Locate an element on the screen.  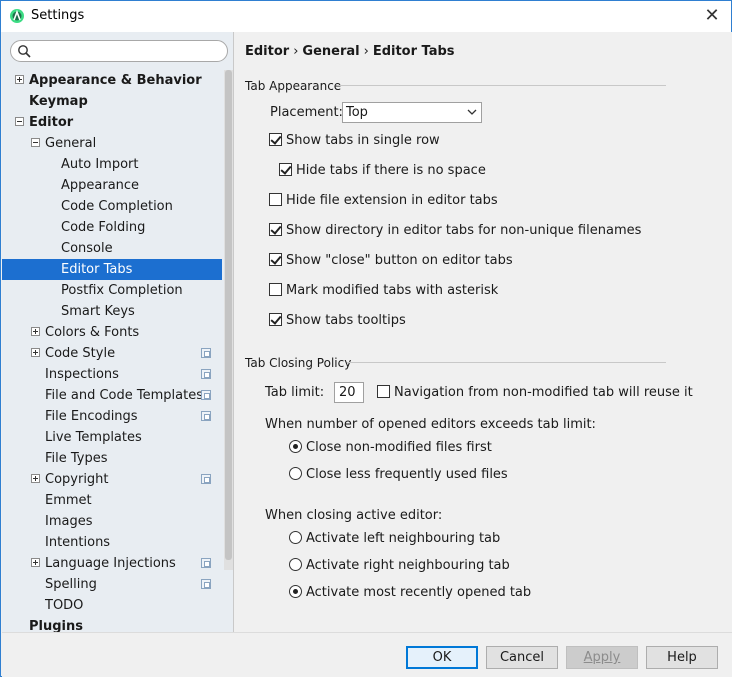
sidebar-item-console: Console is located at coordinates (112, 248).